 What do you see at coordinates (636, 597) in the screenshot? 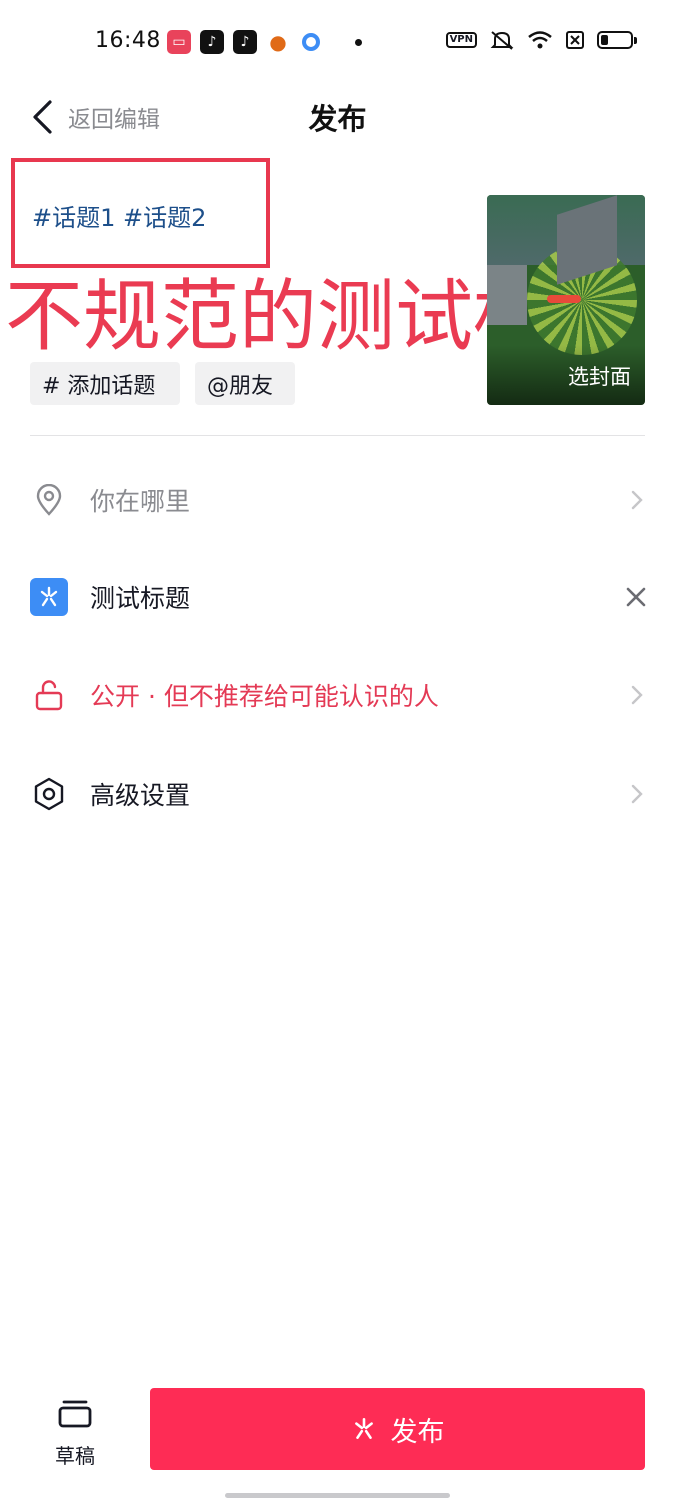
I see `close-icon` at bounding box center [636, 597].